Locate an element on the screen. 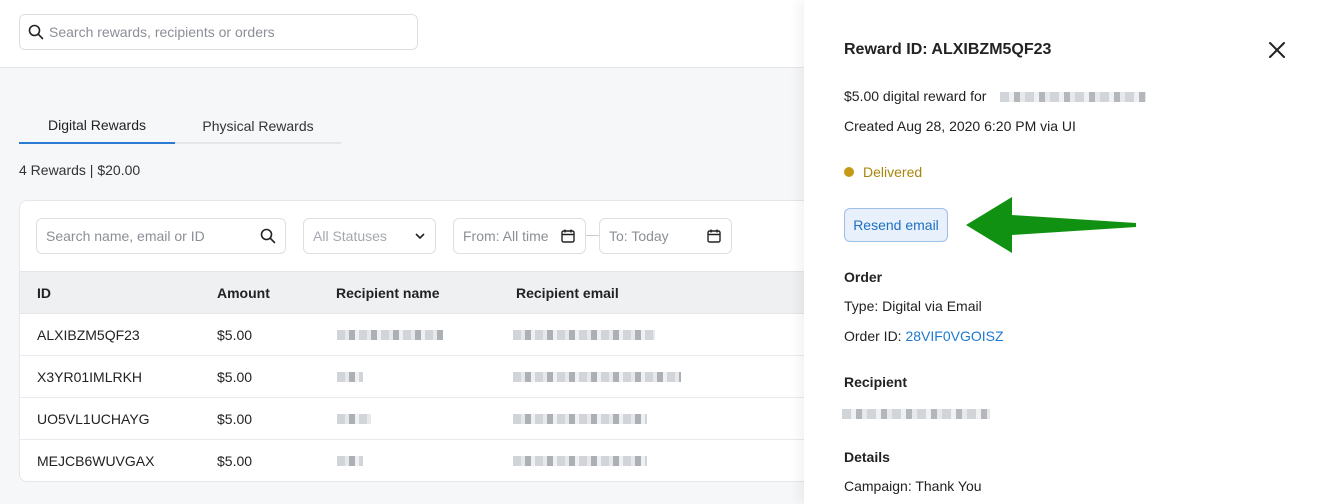 The image size is (1326, 504). table-row: MEJCB6WUVGAX $5.00 is located at coordinates (419, 460).